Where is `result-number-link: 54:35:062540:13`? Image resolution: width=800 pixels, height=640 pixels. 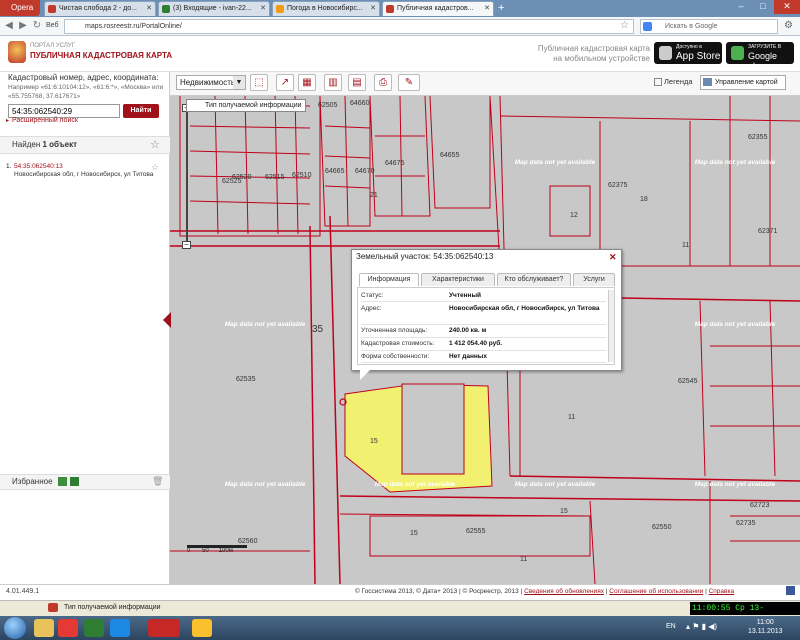
result-number-link: 54:35:062540:13 is located at coordinates (84, 167).